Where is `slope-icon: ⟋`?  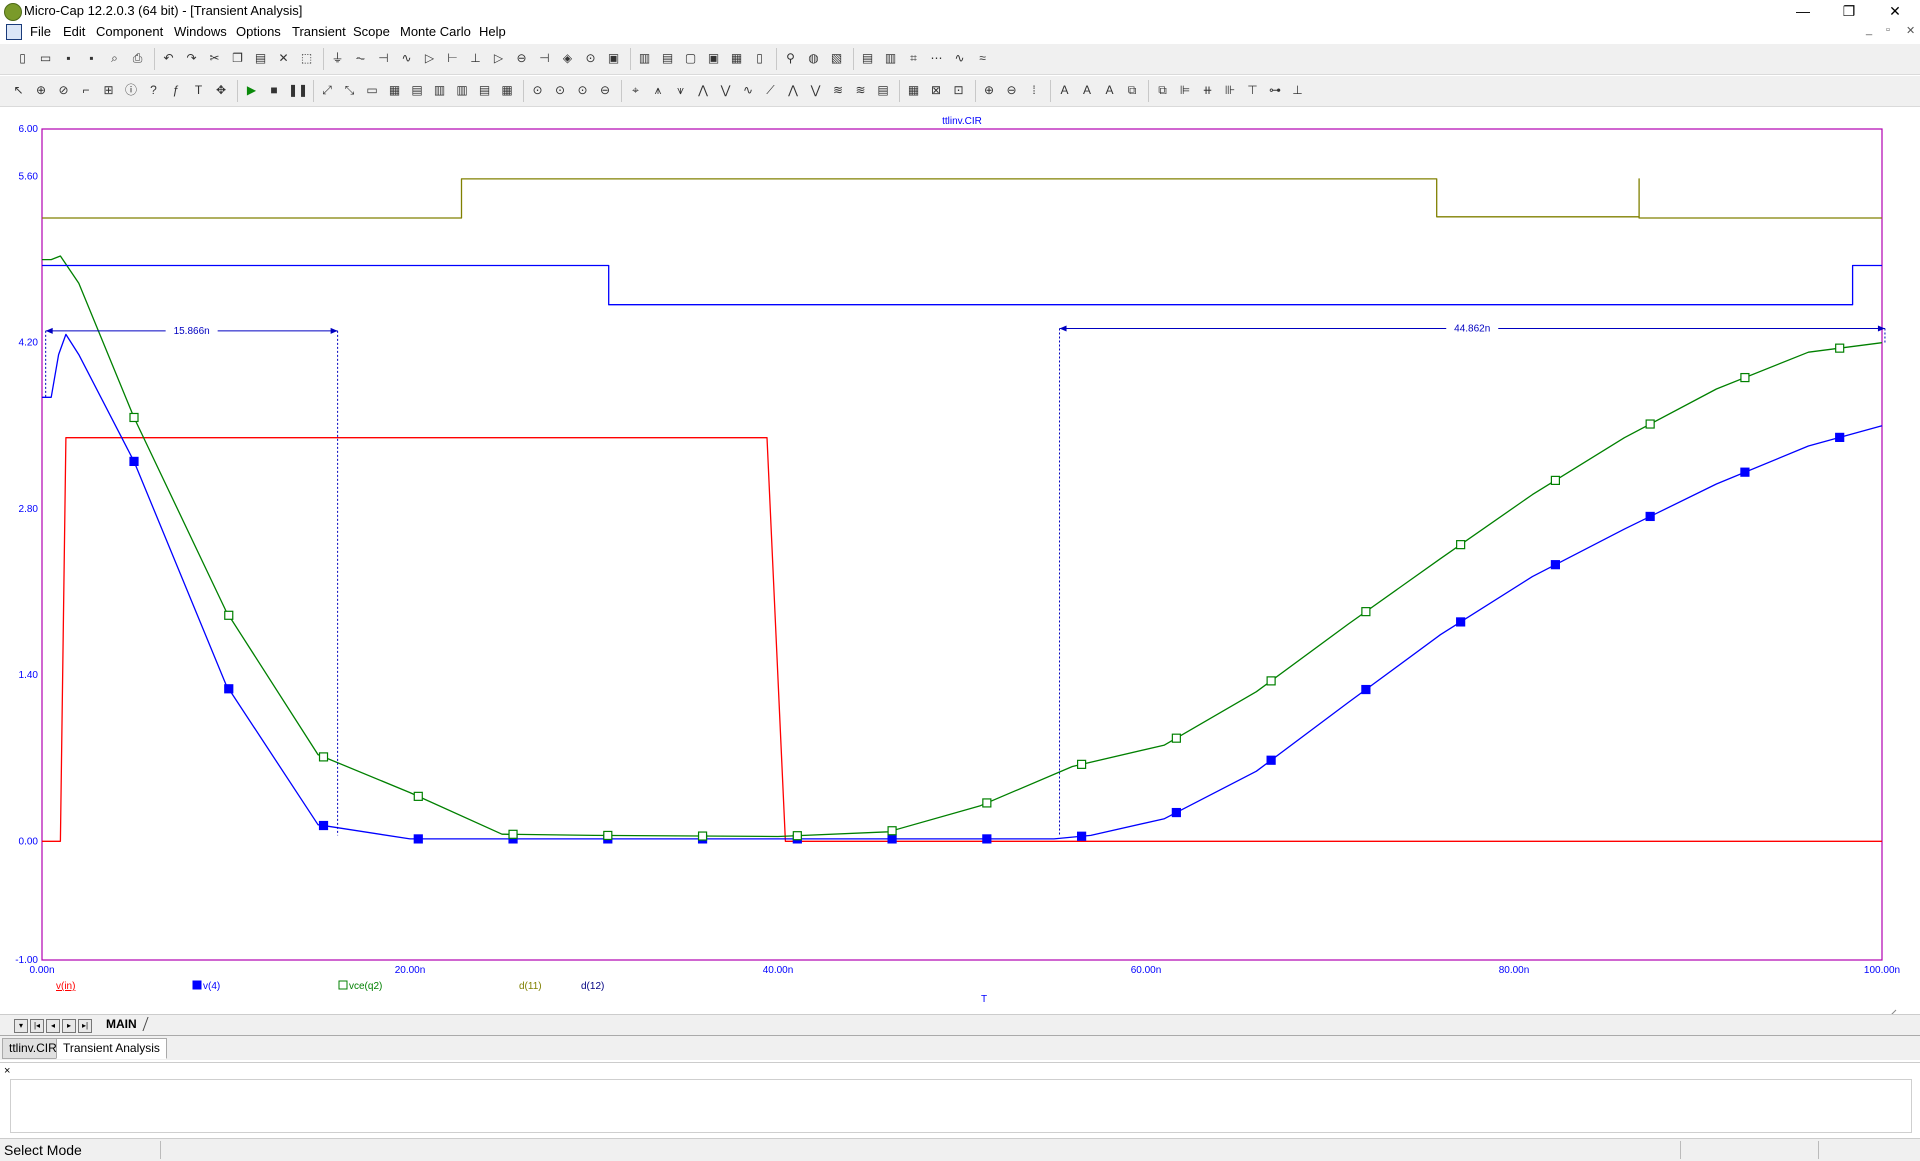
slope-icon: ⟋ is located at coordinates (770, 90).